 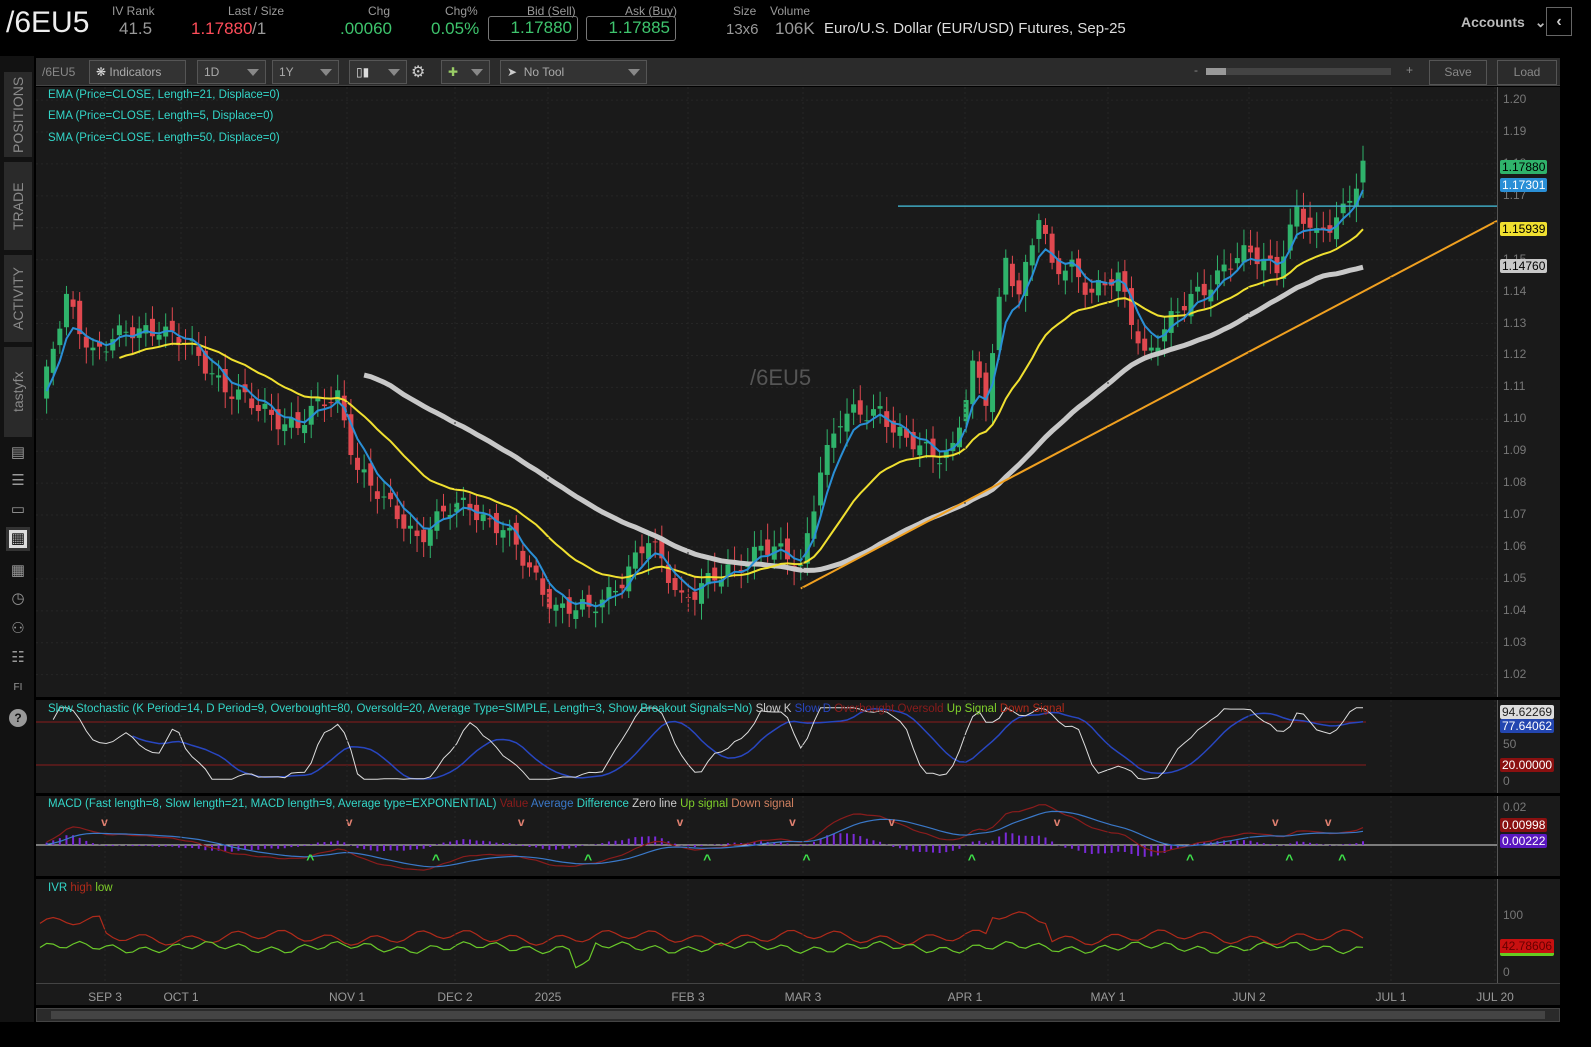 What do you see at coordinates (533, 28) in the screenshot?
I see `bid-button: 1.17880` at bounding box center [533, 28].